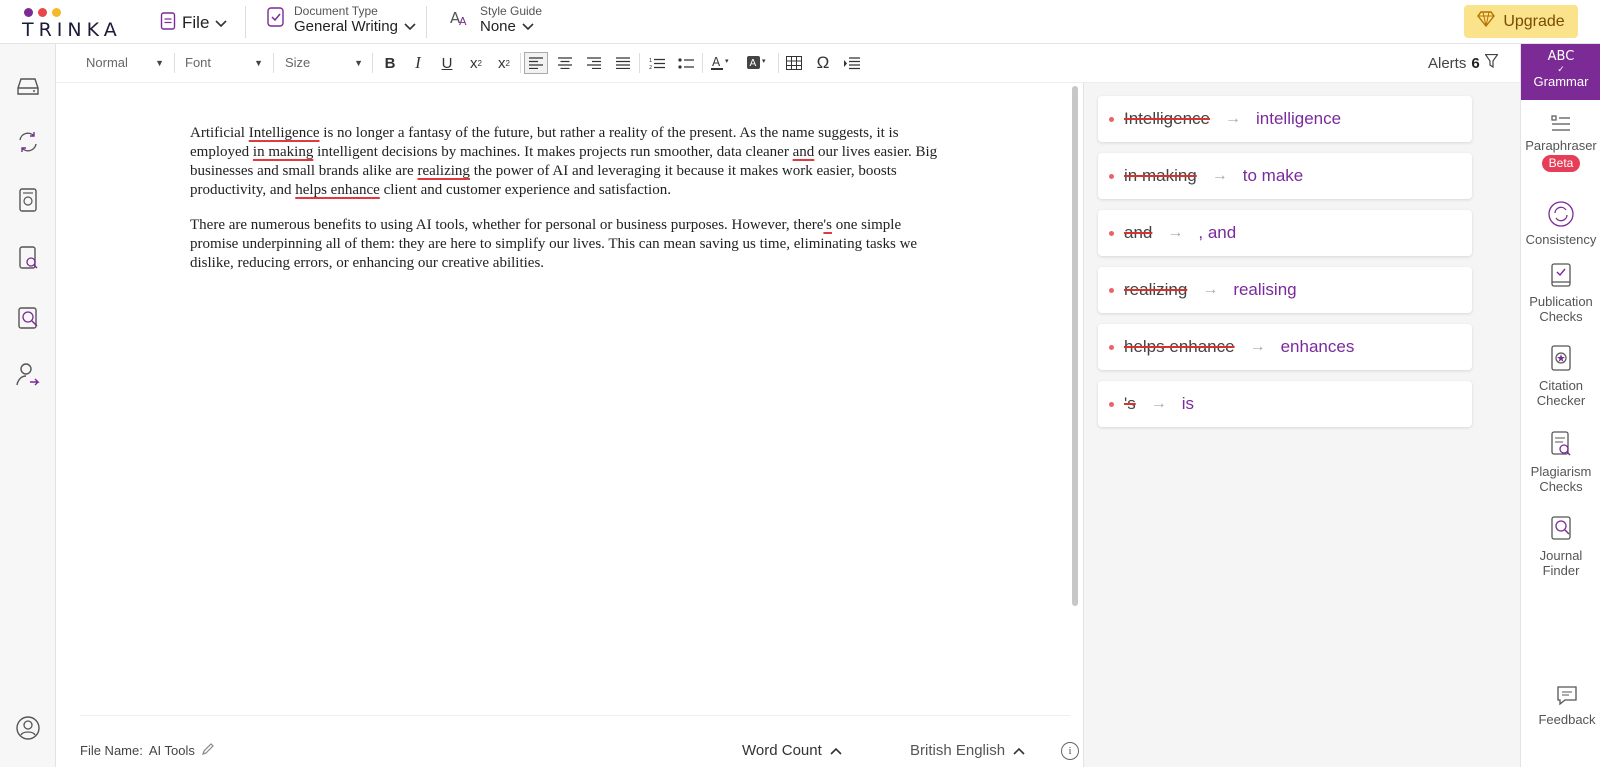 This screenshot has width=1600, height=767. I want to click on arrow-right-icon: →, so click(1233, 118).